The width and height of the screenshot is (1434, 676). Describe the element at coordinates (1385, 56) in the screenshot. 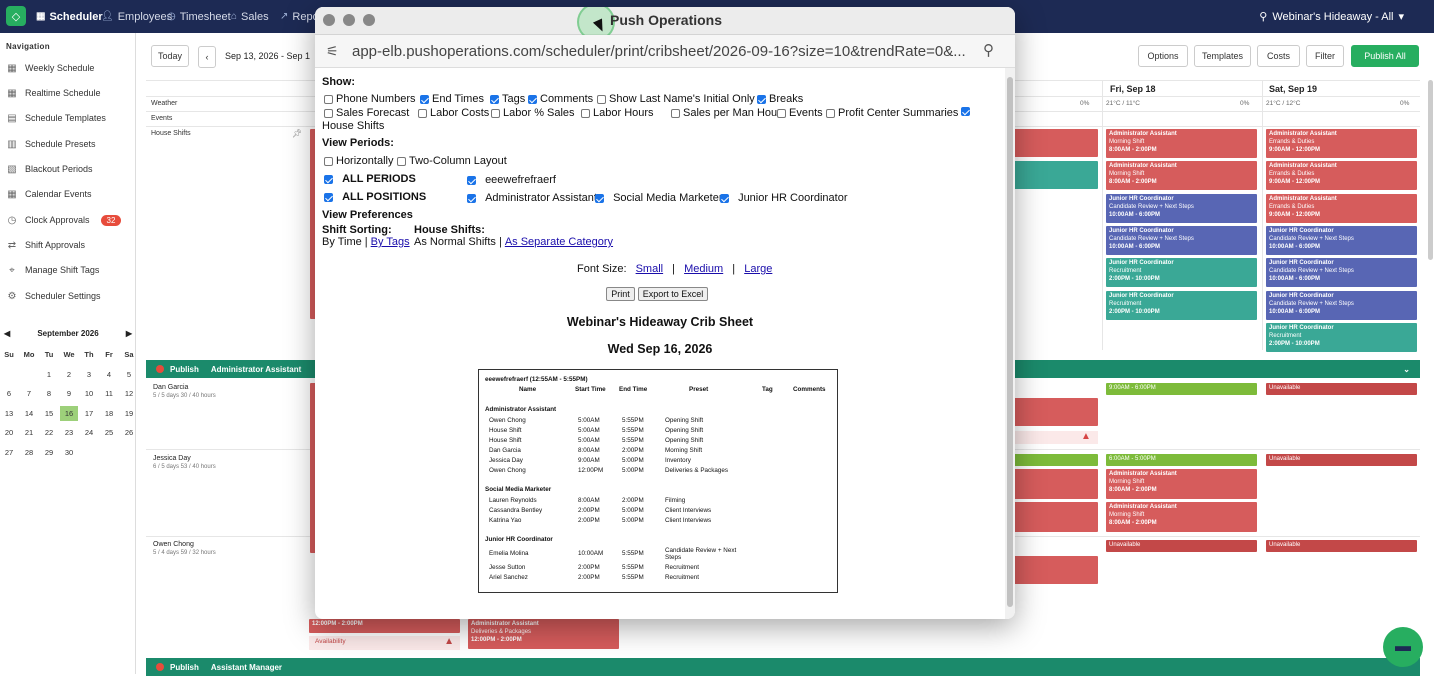

I see `publish-all-button: Publish All` at that location.